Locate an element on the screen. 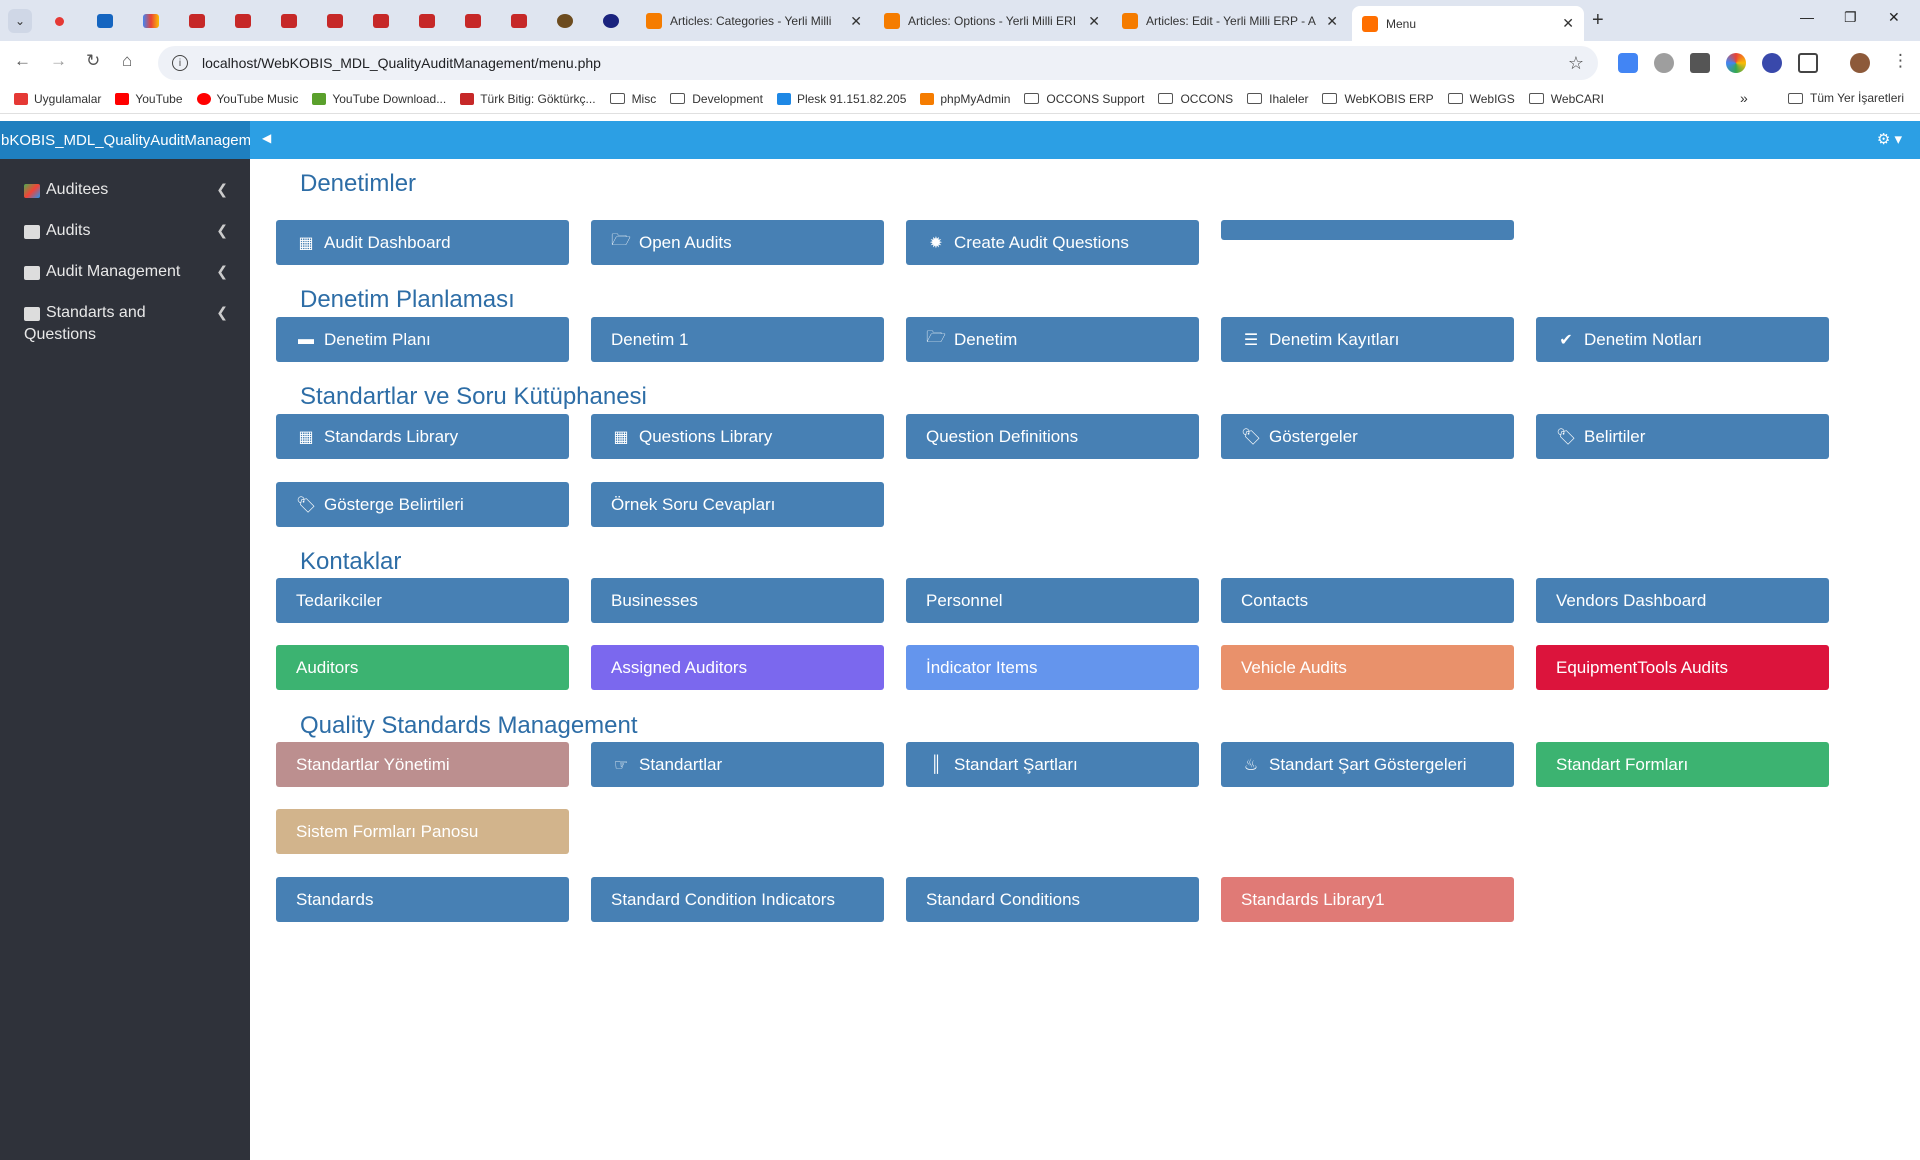 The width and height of the screenshot is (1920, 1160). close-window-button: ✕ is located at coordinates (1894, 17).